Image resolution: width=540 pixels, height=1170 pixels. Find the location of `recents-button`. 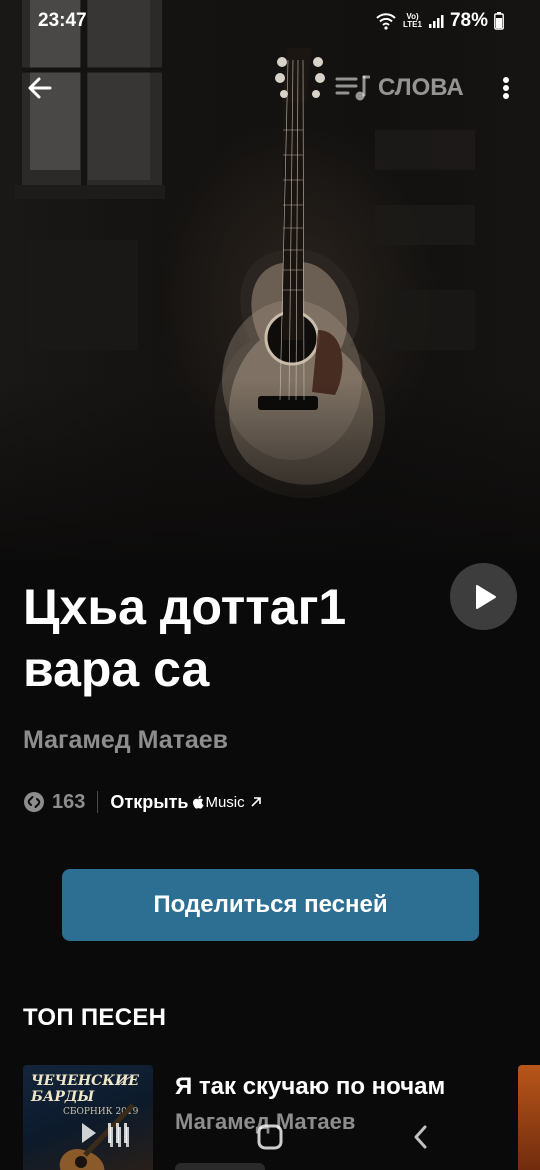

recents-button is located at coordinates (120, 1137).